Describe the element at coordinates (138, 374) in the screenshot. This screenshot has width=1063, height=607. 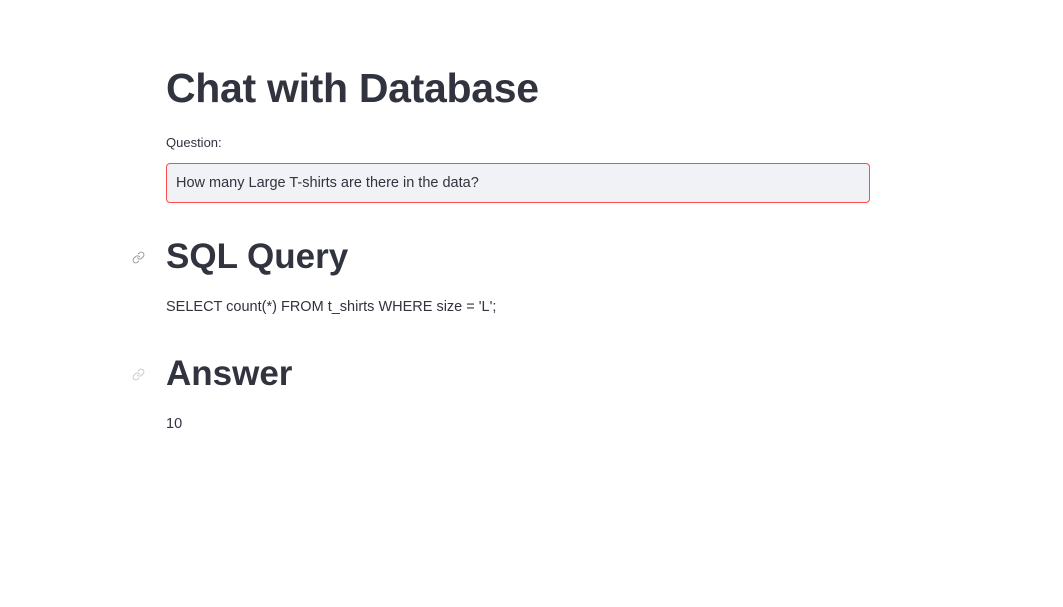
I see `answer-anchor-link-icon` at that location.